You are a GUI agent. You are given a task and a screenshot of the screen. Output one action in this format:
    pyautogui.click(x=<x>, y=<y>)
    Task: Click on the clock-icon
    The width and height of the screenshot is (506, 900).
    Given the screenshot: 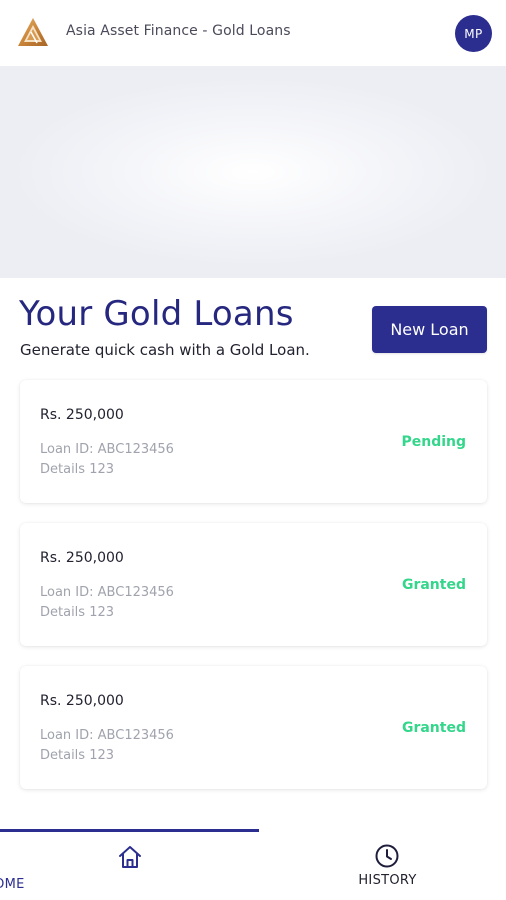 What is the action you would take?
    pyautogui.click(x=387, y=858)
    